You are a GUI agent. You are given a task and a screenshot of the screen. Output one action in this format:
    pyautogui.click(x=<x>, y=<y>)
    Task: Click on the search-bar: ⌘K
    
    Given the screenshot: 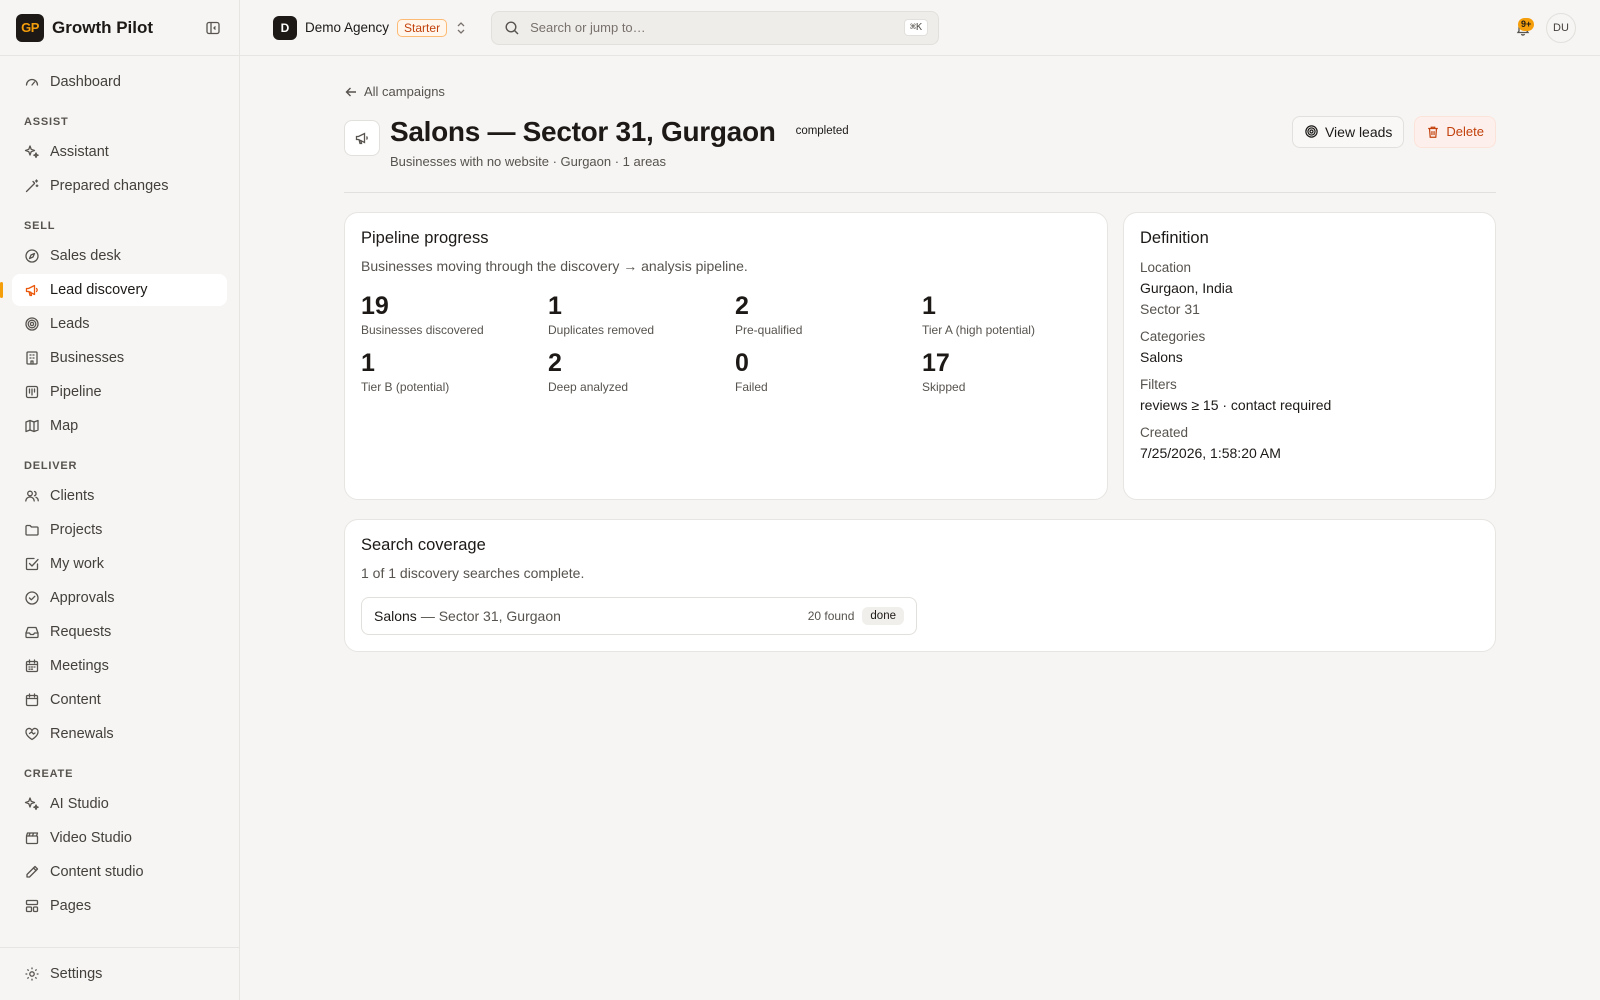 What is the action you would take?
    pyautogui.click(x=715, y=27)
    